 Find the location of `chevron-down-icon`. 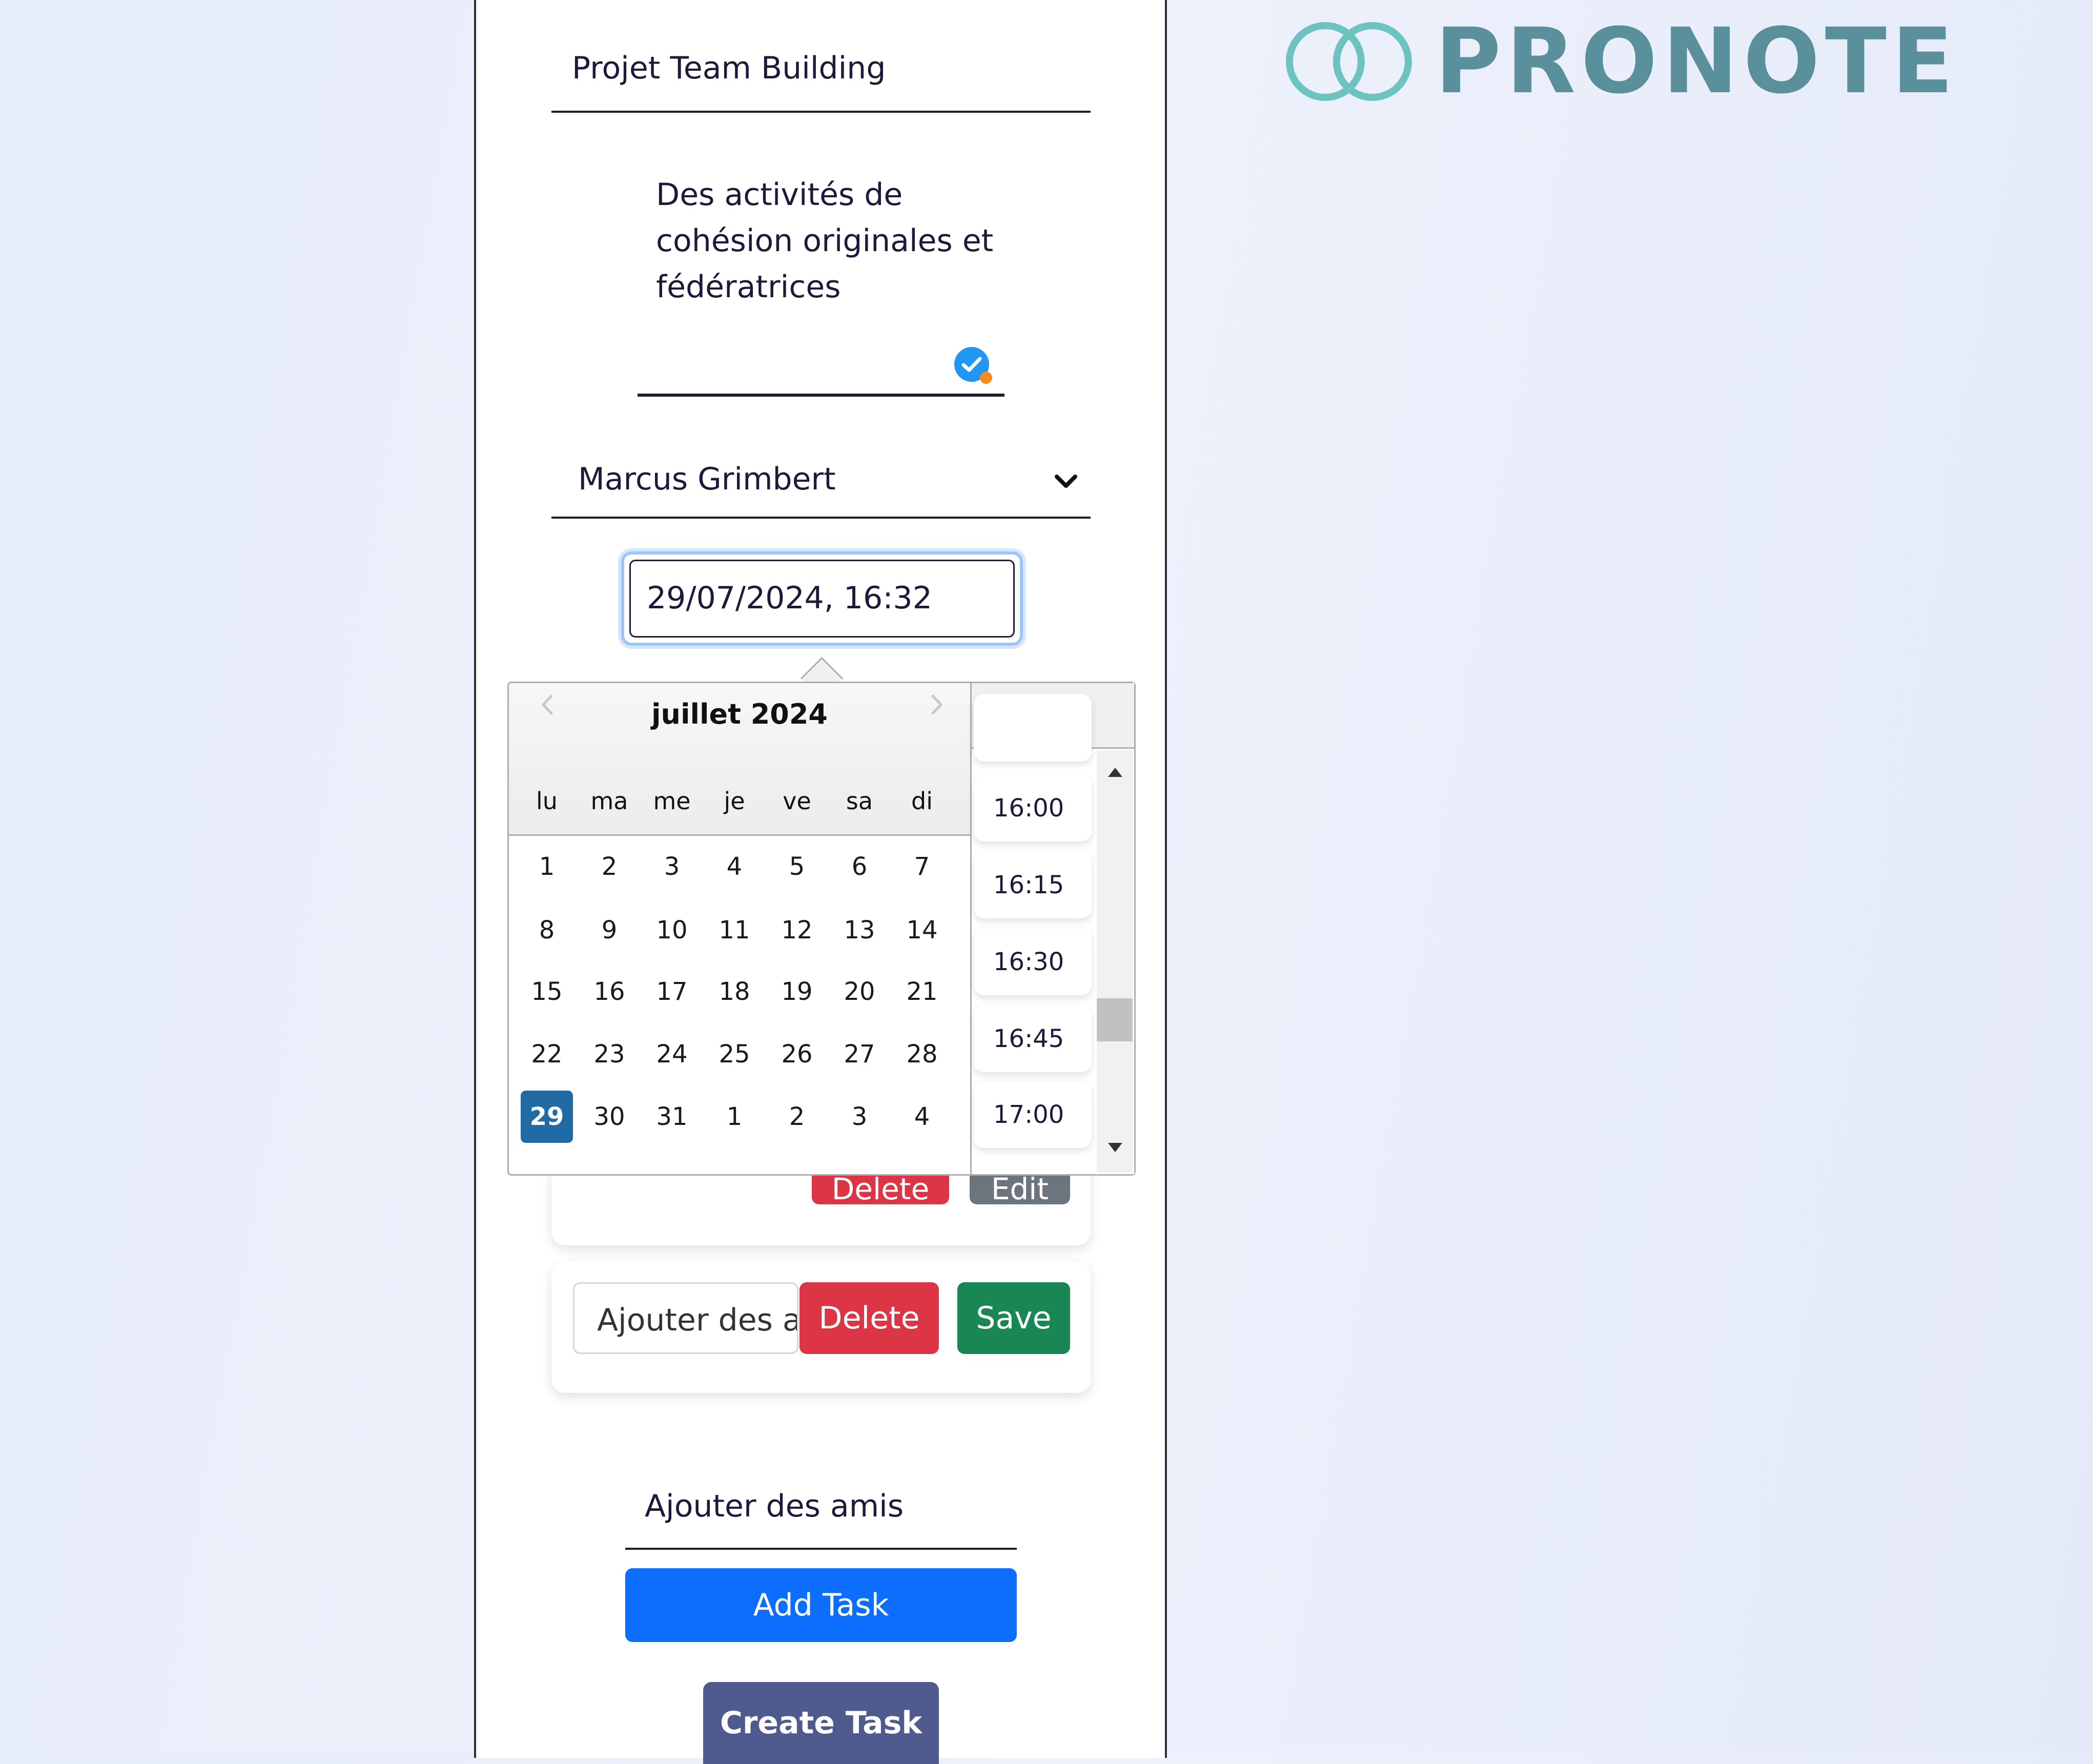

chevron-down-icon is located at coordinates (1066, 480).